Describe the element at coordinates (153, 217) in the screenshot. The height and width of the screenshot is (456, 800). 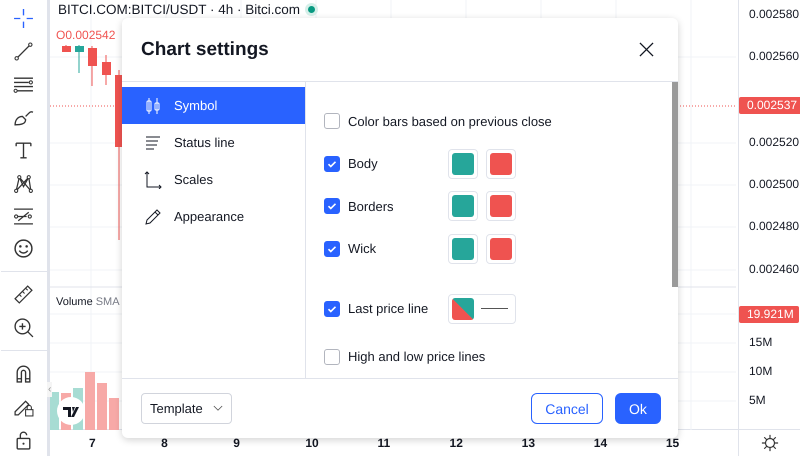
I see `pencil-icon` at that location.